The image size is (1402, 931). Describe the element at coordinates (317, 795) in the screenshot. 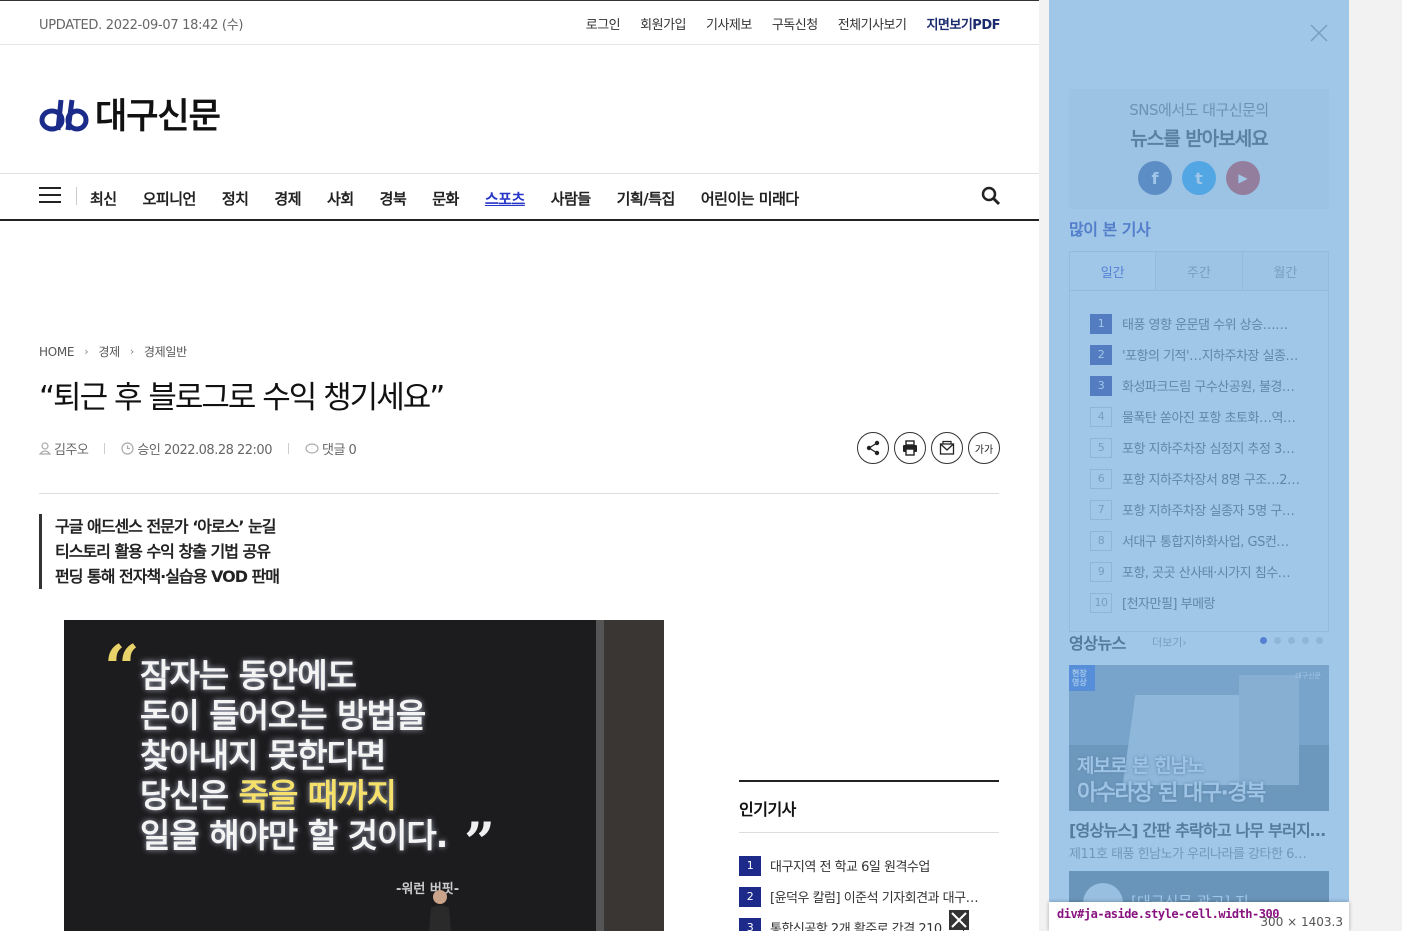

I see `quote-highlight: 죽을 때까지` at that location.